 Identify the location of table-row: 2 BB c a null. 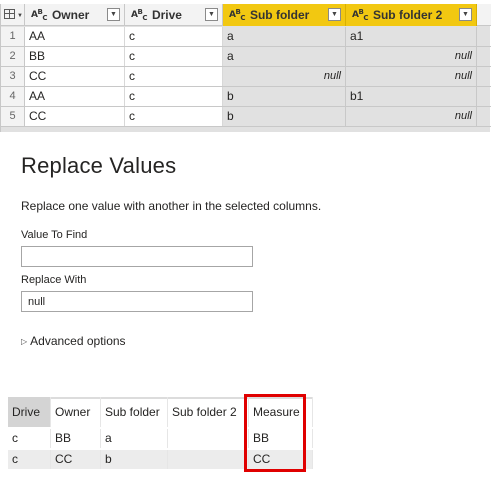
(246, 57).